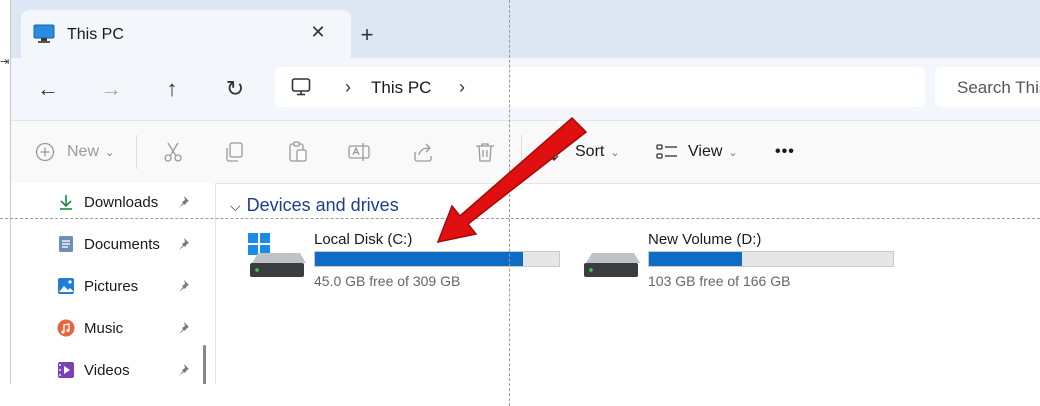 The height and width of the screenshot is (406, 1040). I want to click on annotation-arrow, so click(512, 180).